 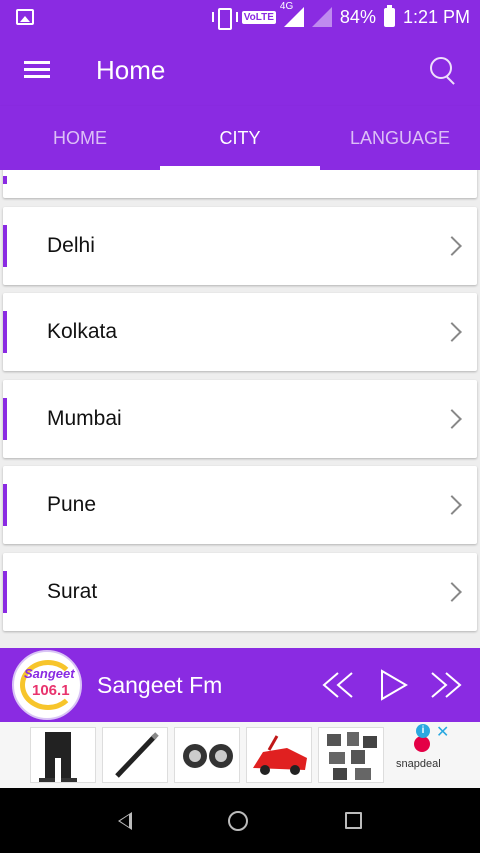 I want to click on search-icon, so click(x=443, y=70).